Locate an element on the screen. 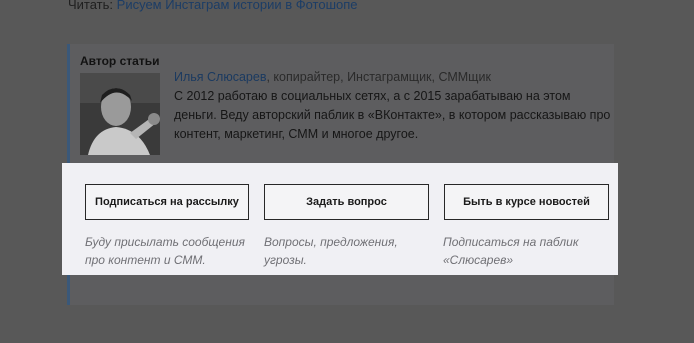 Image resolution: width=694 pixels, height=343 pixels. follow-news-description: Подписаться на паблик «Слюсарев» is located at coordinates (511, 251).